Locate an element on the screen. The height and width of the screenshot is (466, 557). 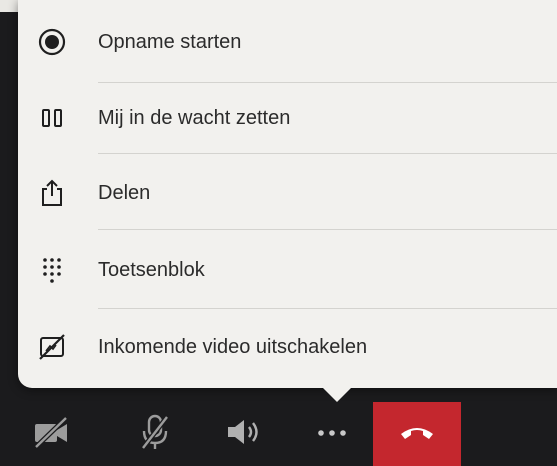
end-call-icon is located at coordinates (417, 434).